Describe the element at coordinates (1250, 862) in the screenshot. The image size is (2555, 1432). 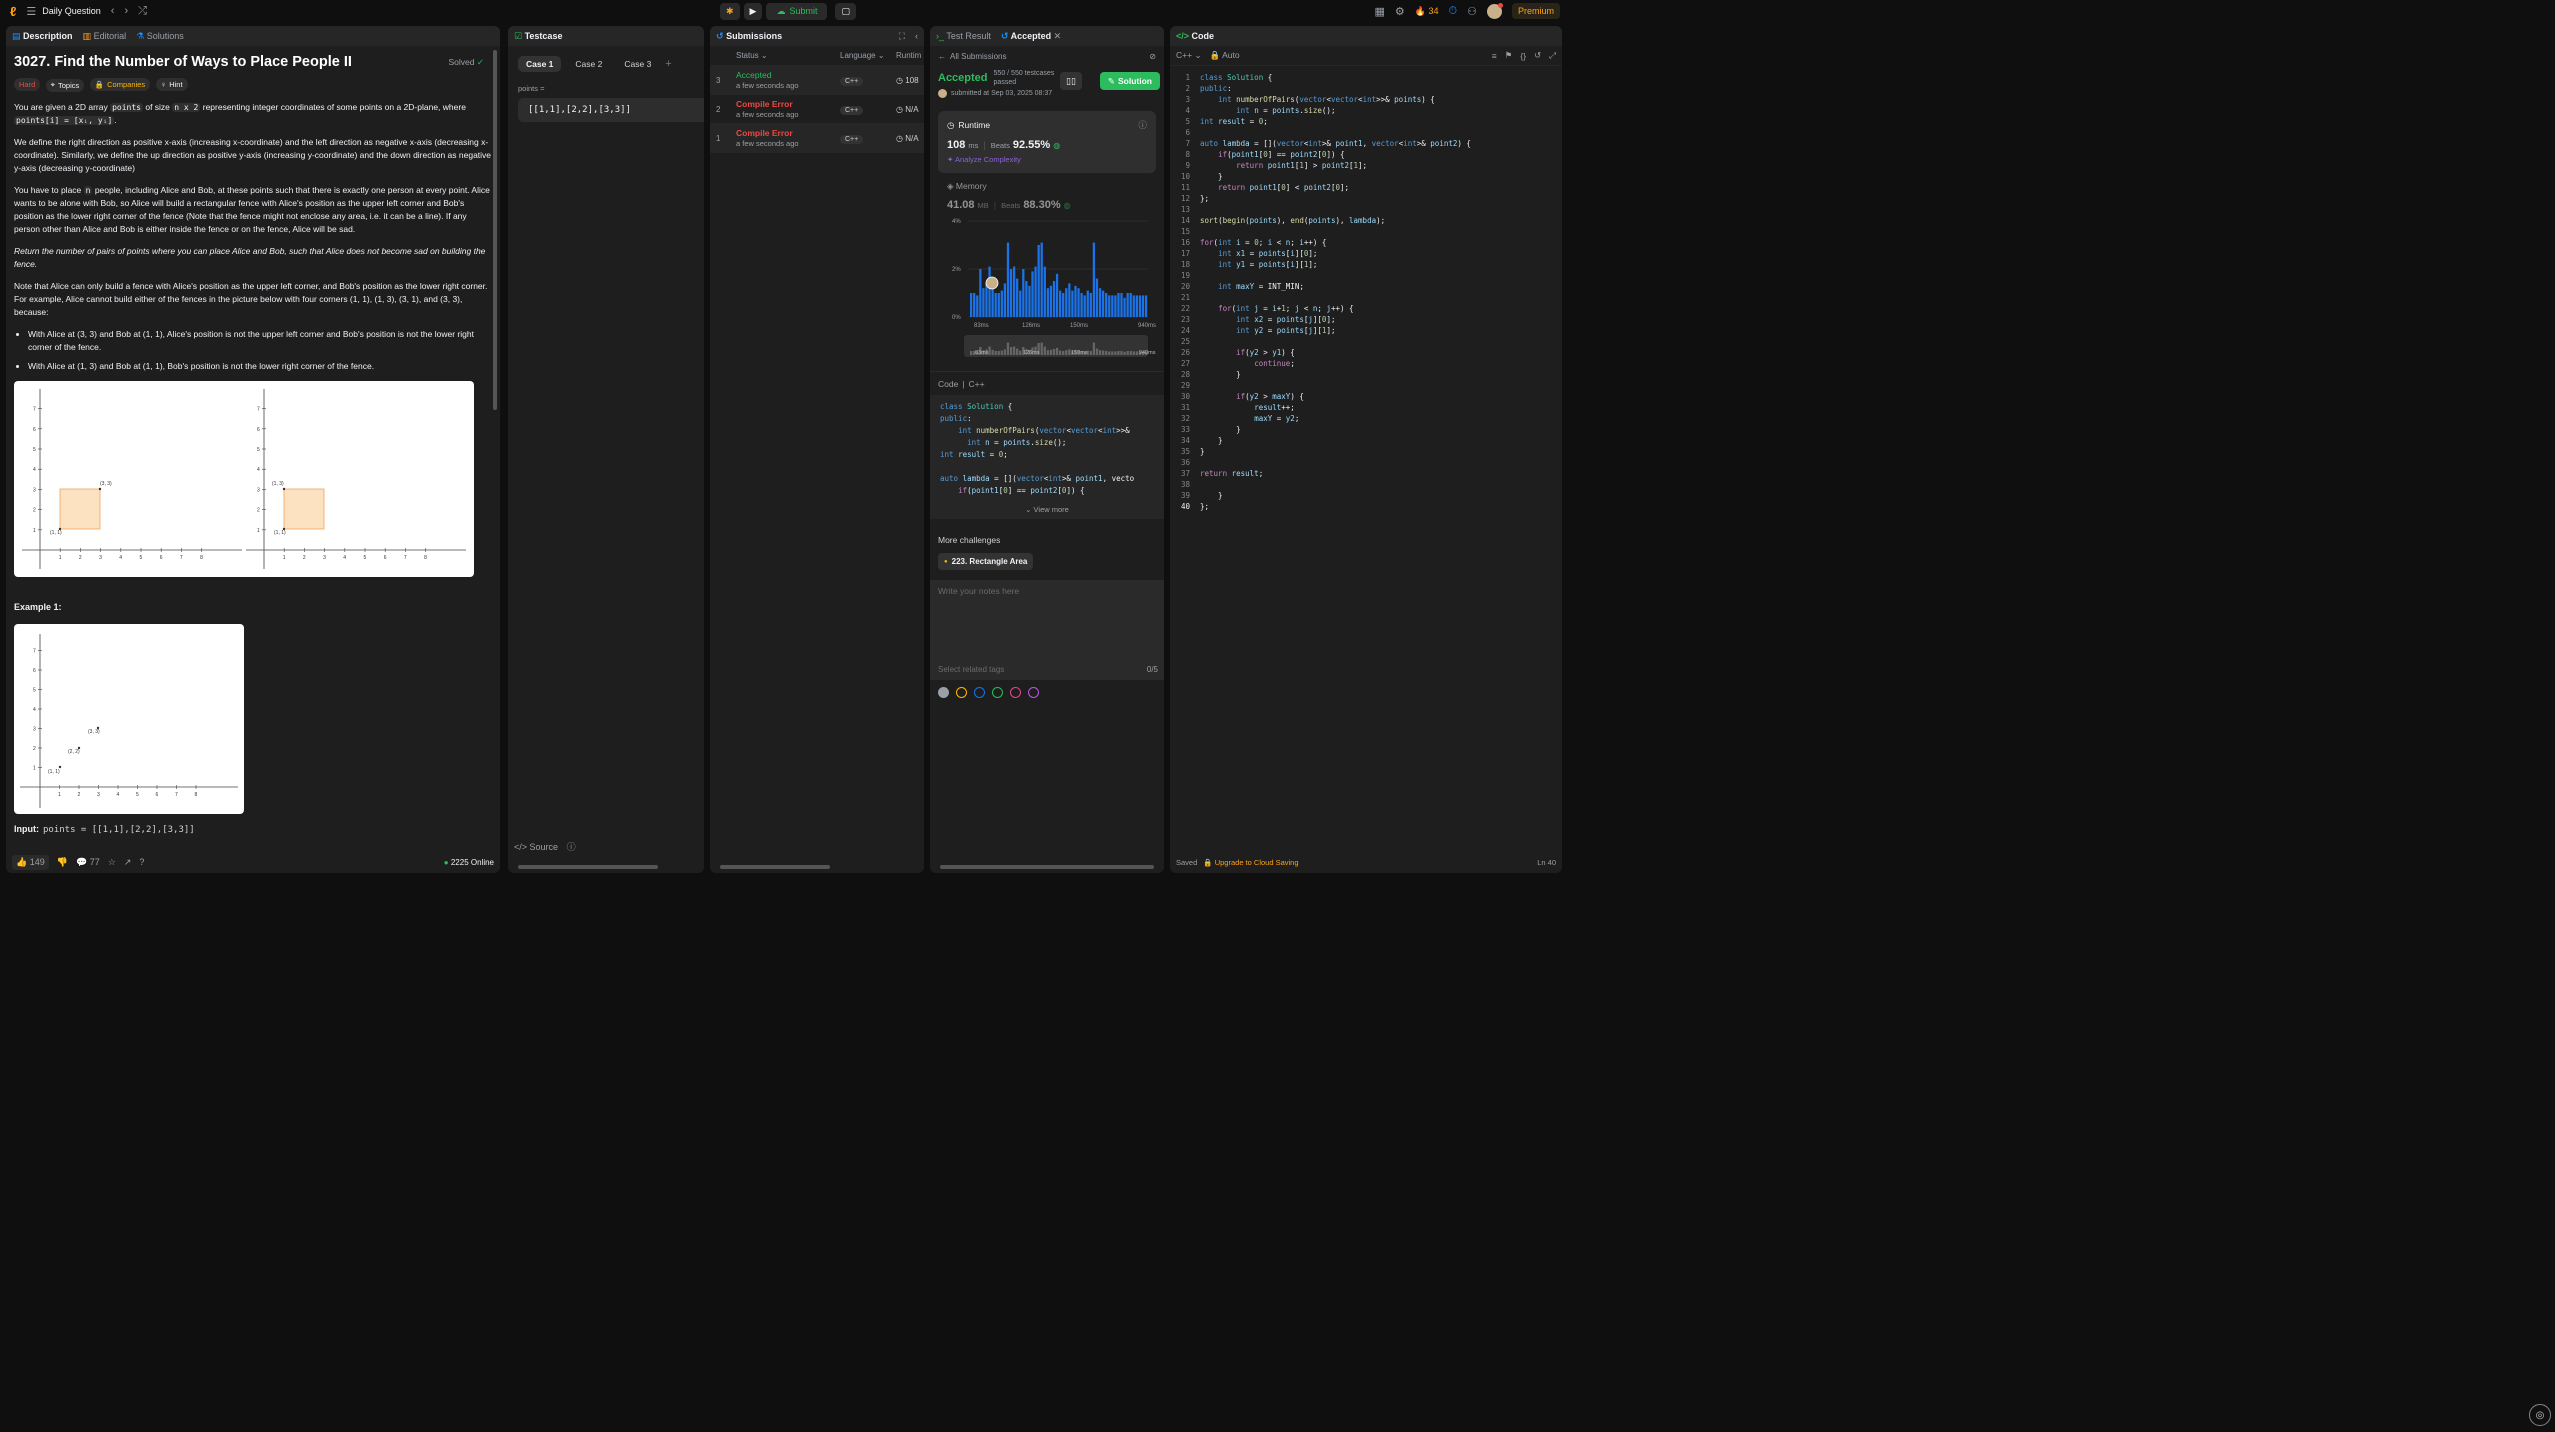
I see `upgrade-cloud-link: 🔒 Upgrade to Cloud Saving` at that location.